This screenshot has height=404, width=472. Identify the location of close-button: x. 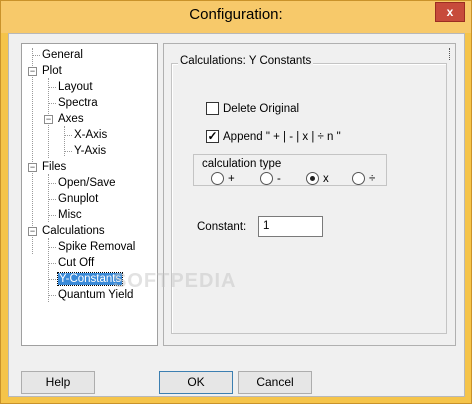
(450, 12).